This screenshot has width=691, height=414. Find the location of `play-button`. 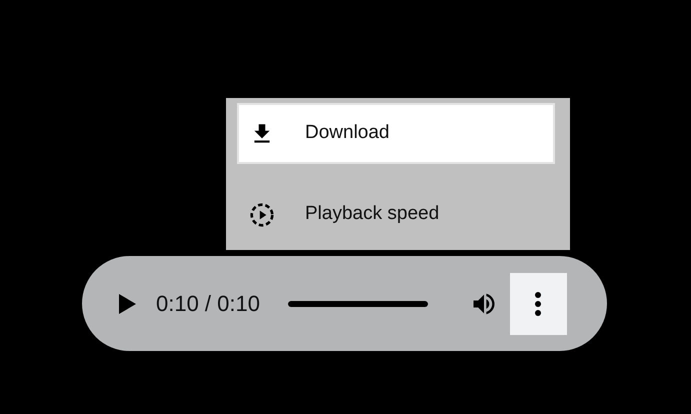

play-button is located at coordinates (128, 303).